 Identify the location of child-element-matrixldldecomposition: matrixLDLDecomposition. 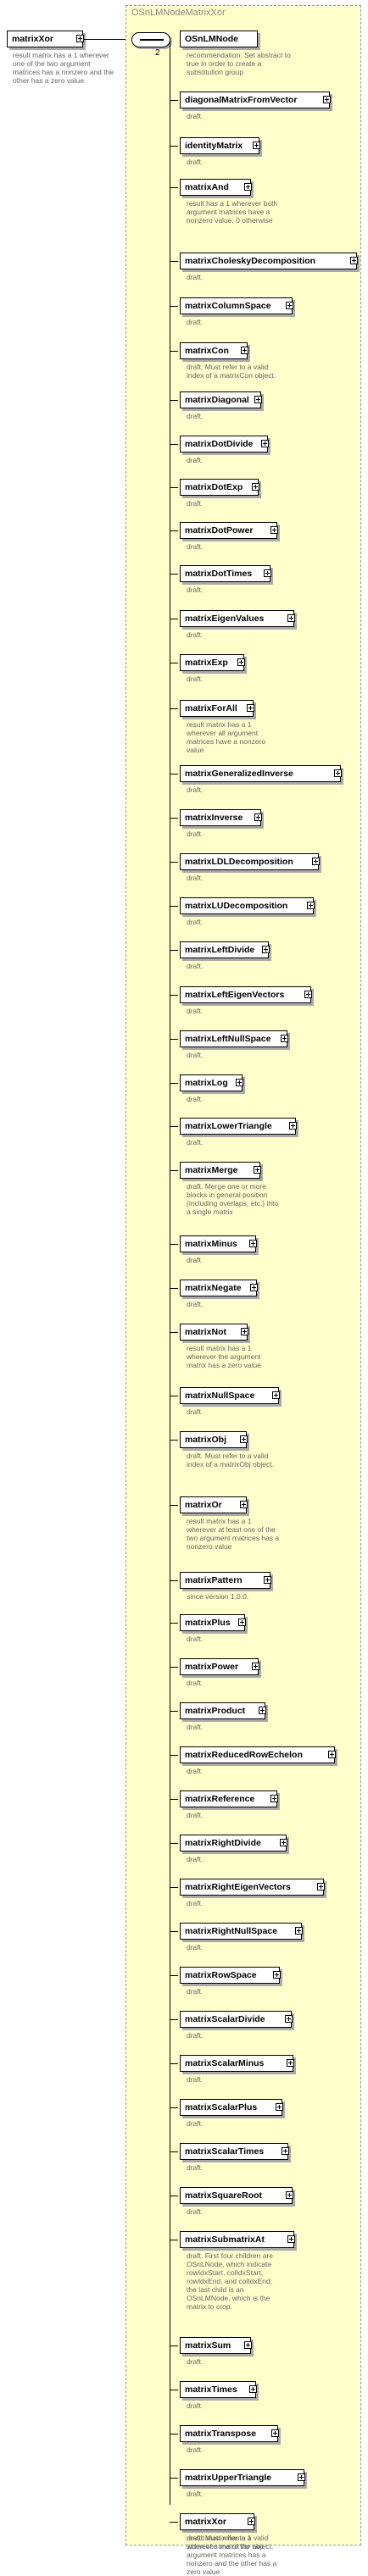
(250, 861).